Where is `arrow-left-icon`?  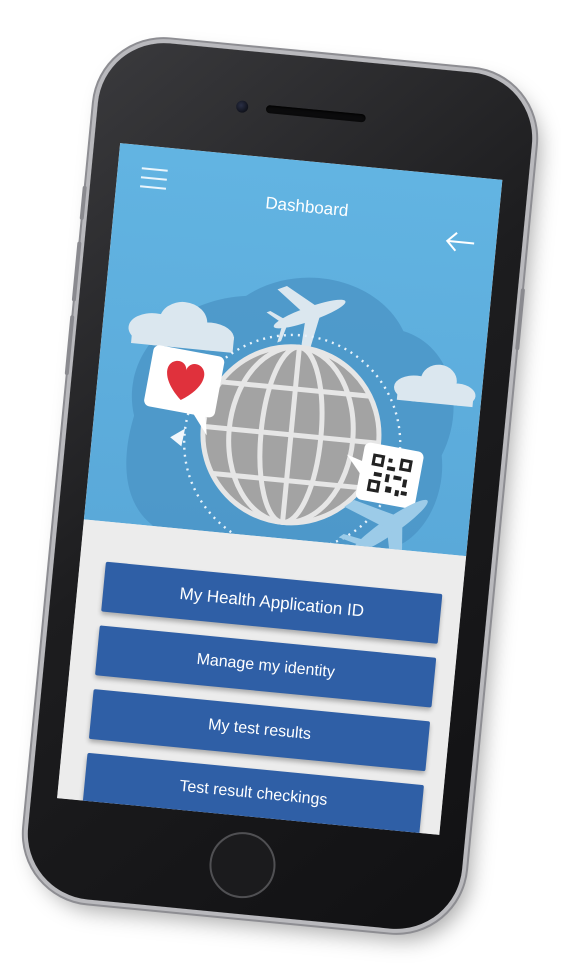
arrow-left-icon is located at coordinates (460, 242).